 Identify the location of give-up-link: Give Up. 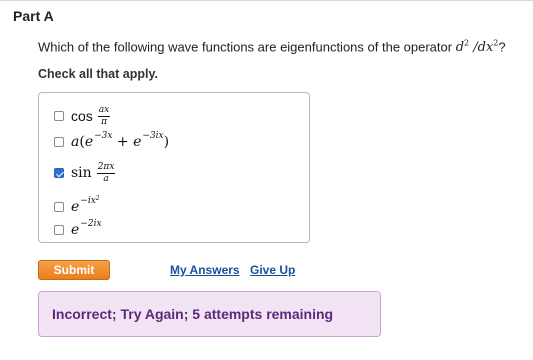
(272, 270).